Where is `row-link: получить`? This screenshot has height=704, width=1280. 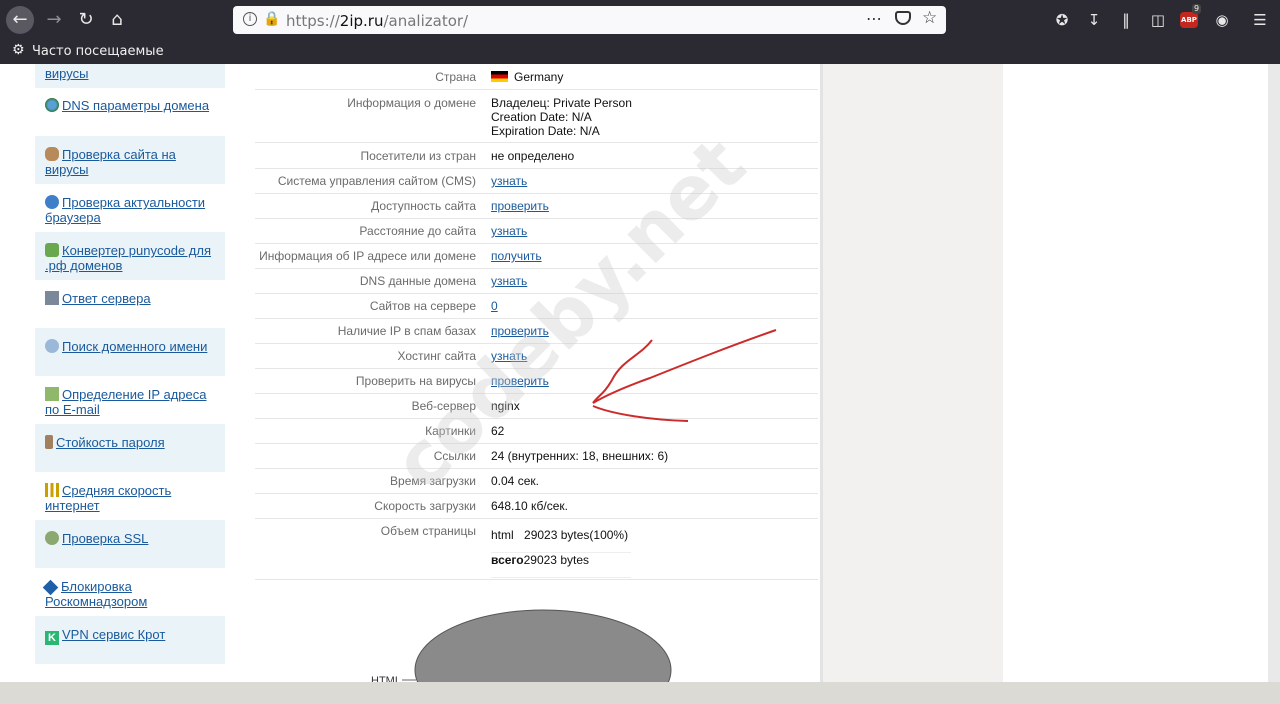 row-link: получить is located at coordinates (516, 256).